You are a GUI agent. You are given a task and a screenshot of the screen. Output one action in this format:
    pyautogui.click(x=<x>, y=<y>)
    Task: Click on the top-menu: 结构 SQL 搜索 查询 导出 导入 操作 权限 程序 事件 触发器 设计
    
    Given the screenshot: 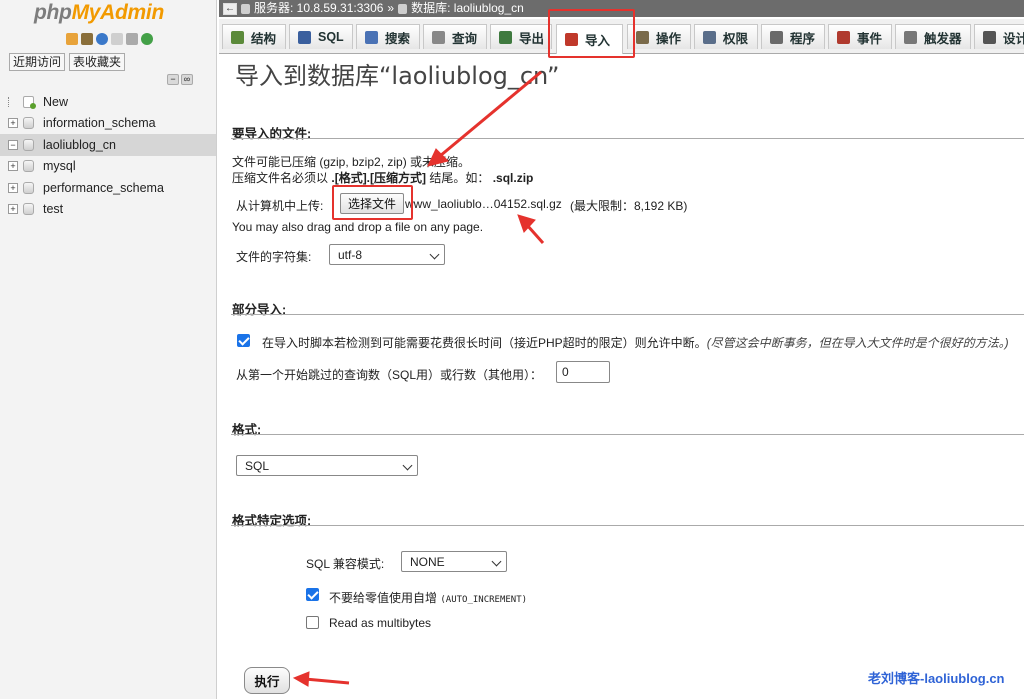 What is the action you would take?
    pyautogui.click(x=621, y=36)
    